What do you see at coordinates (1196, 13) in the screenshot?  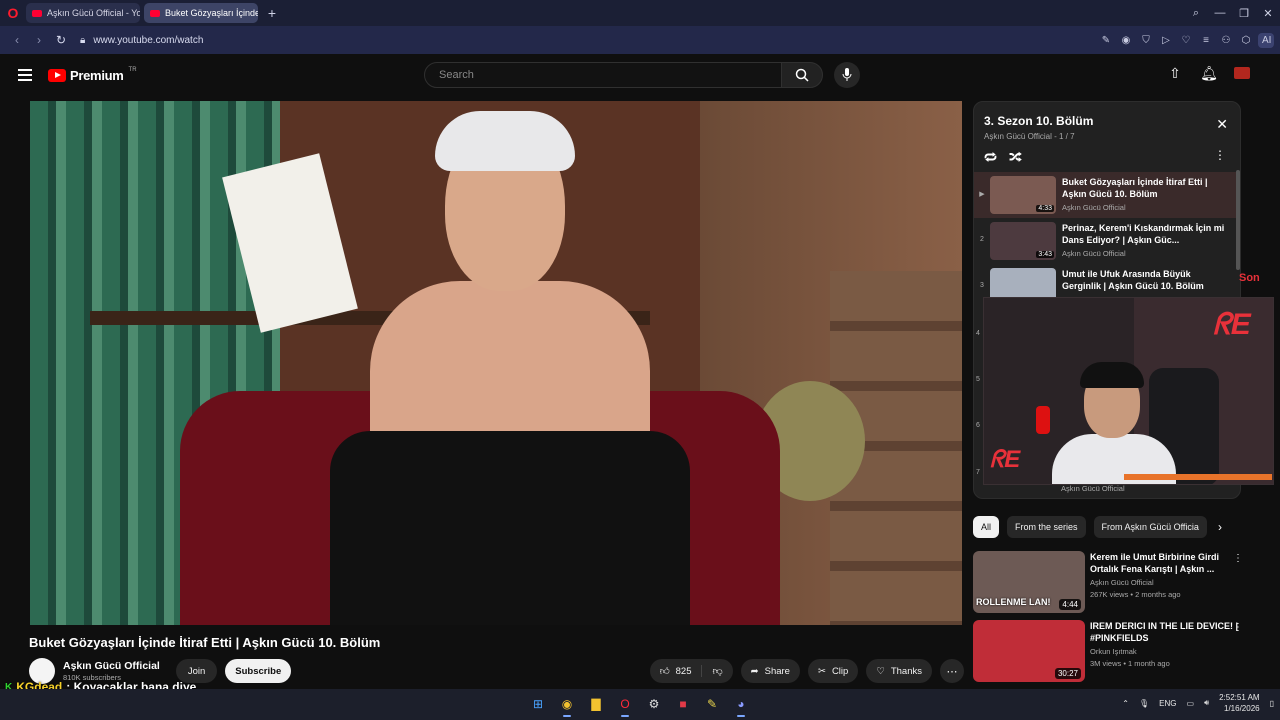 I see `search-tabs-icon: ⌕` at bounding box center [1196, 13].